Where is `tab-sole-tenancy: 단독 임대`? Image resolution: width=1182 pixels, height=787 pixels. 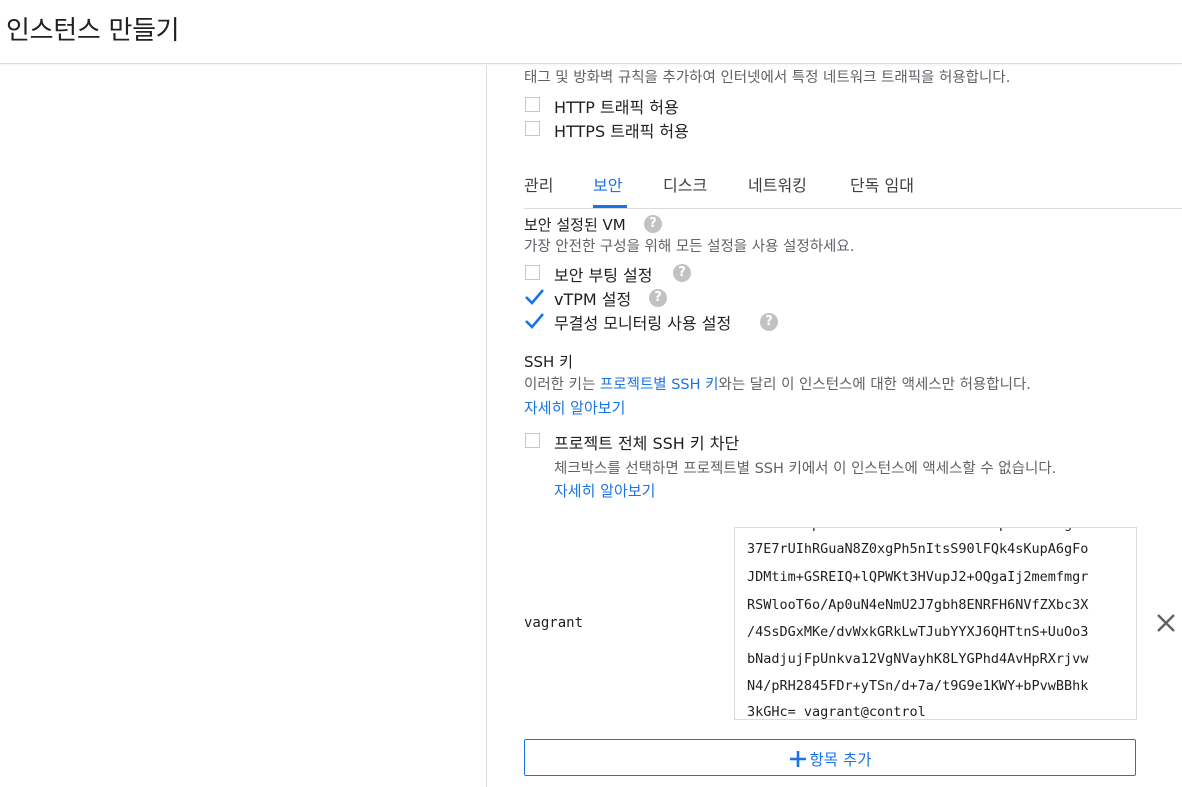
tab-sole-tenancy: 단독 임대 is located at coordinates (882, 184).